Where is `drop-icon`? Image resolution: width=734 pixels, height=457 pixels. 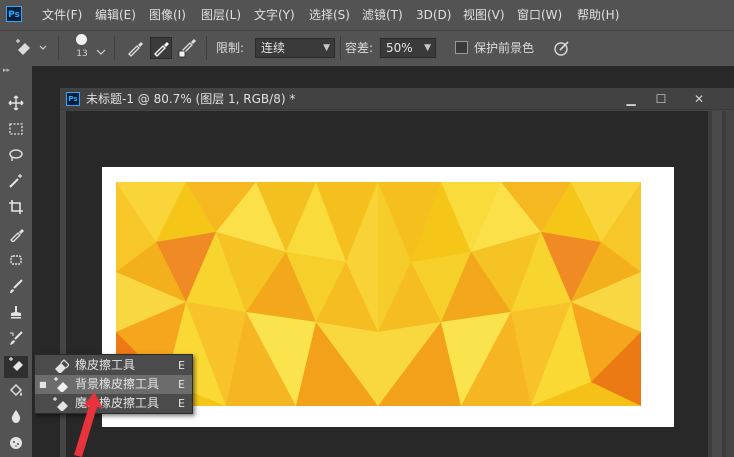 drop-icon is located at coordinates (16, 416).